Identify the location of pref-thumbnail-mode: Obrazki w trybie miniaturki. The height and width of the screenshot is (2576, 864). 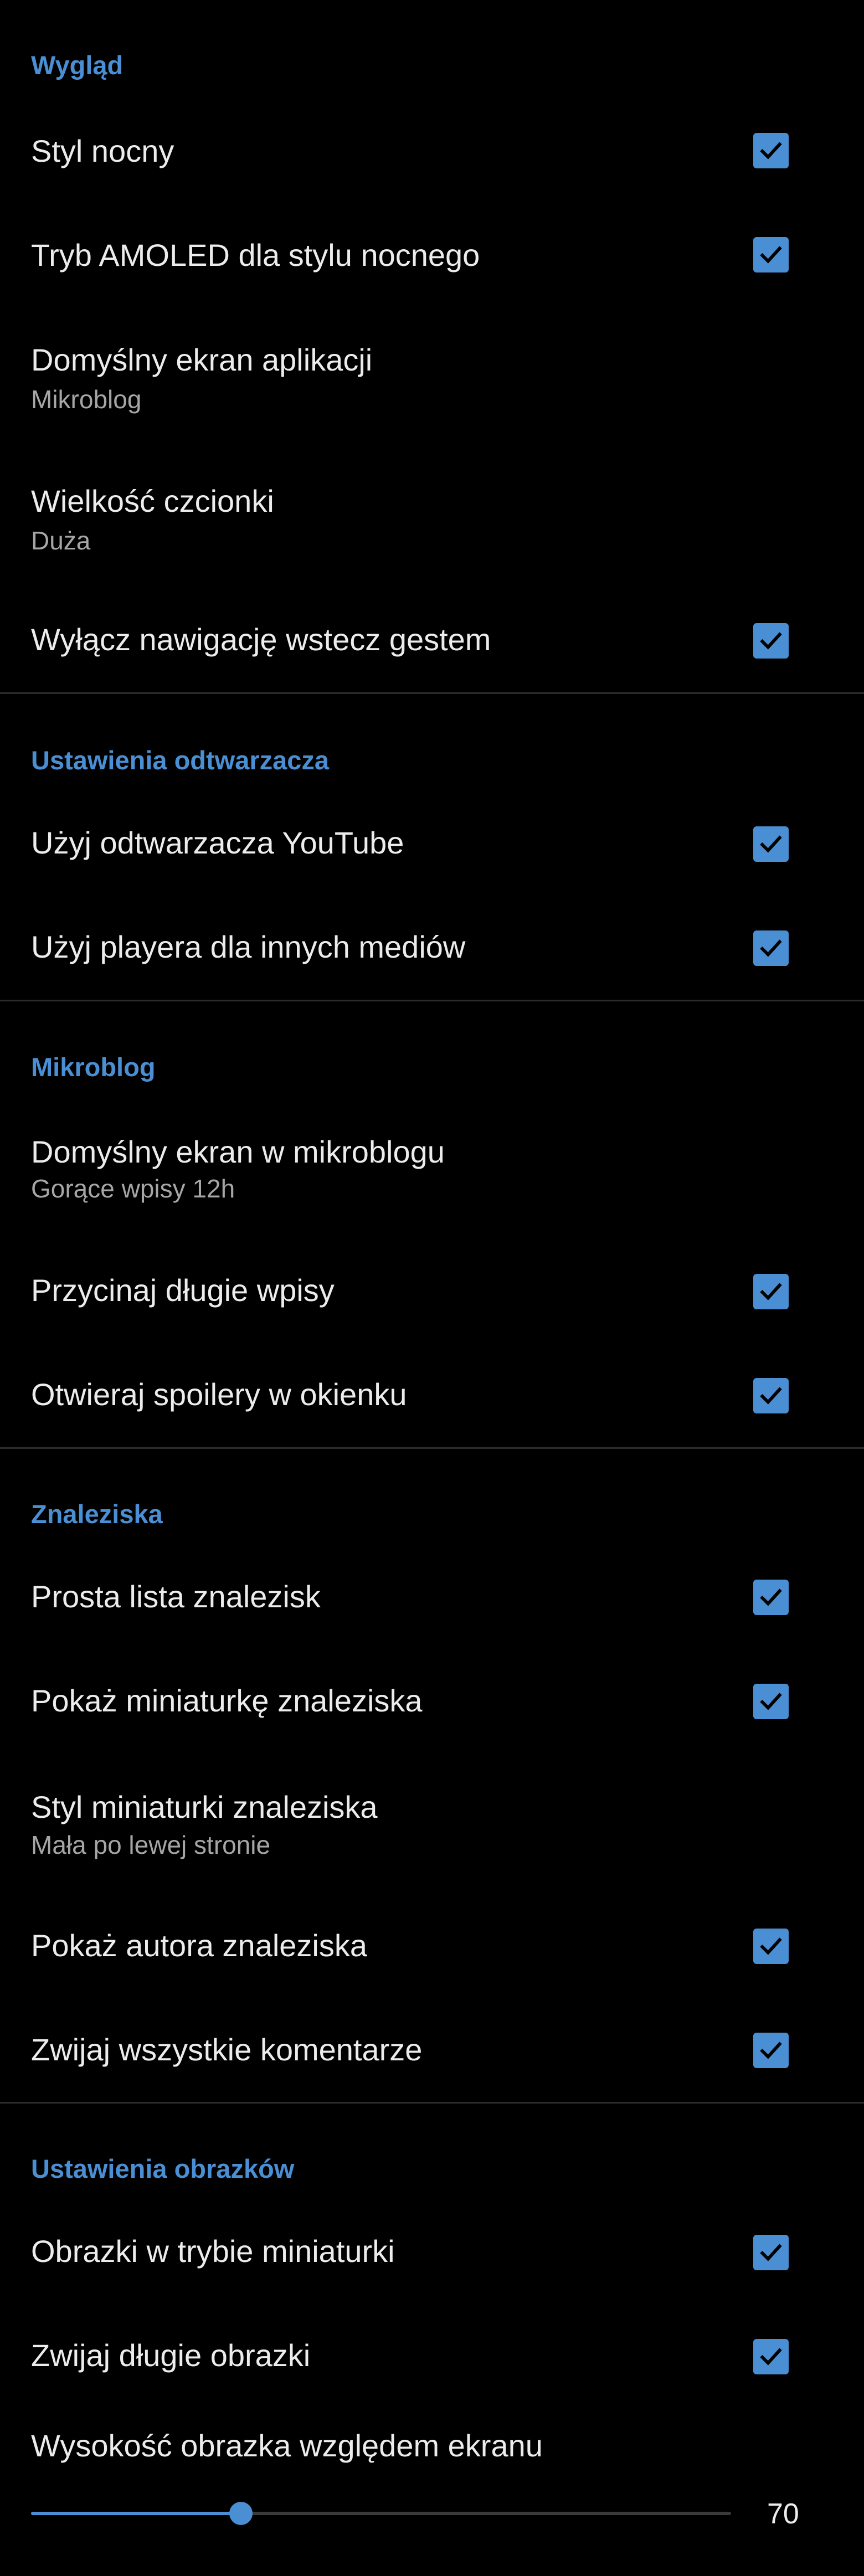
(432, 2253).